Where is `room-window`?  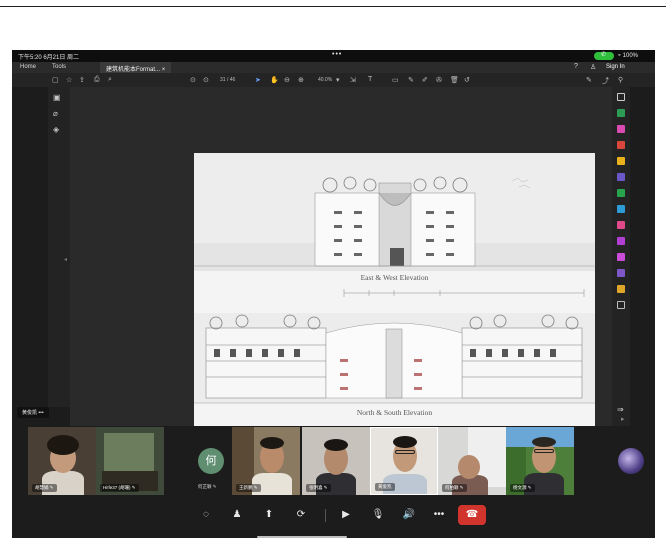
room-window is located at coordinates (129, 453).